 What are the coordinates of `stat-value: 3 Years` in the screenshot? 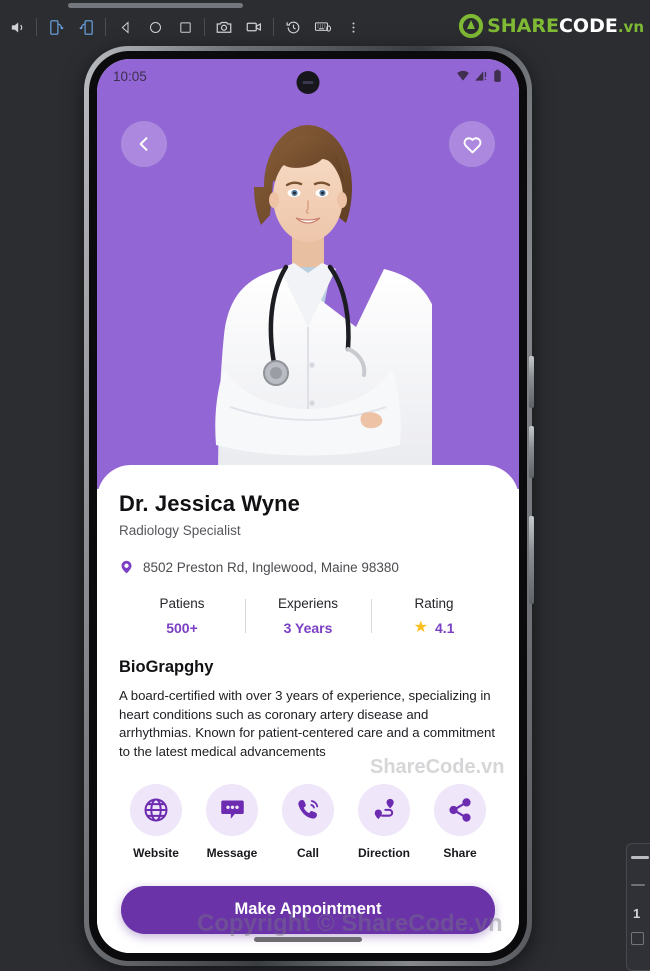 It's located at (308, 628).